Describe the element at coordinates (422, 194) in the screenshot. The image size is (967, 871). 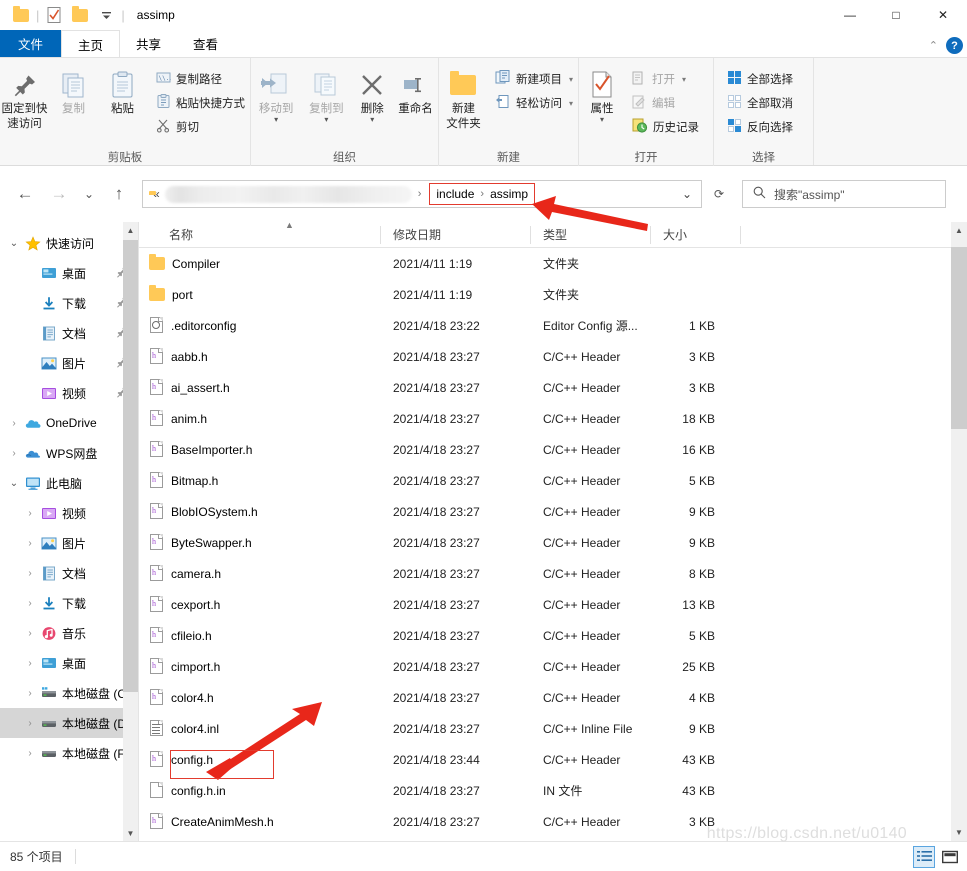
I see `address-bar: « › include › assimp ⌄` at that location.